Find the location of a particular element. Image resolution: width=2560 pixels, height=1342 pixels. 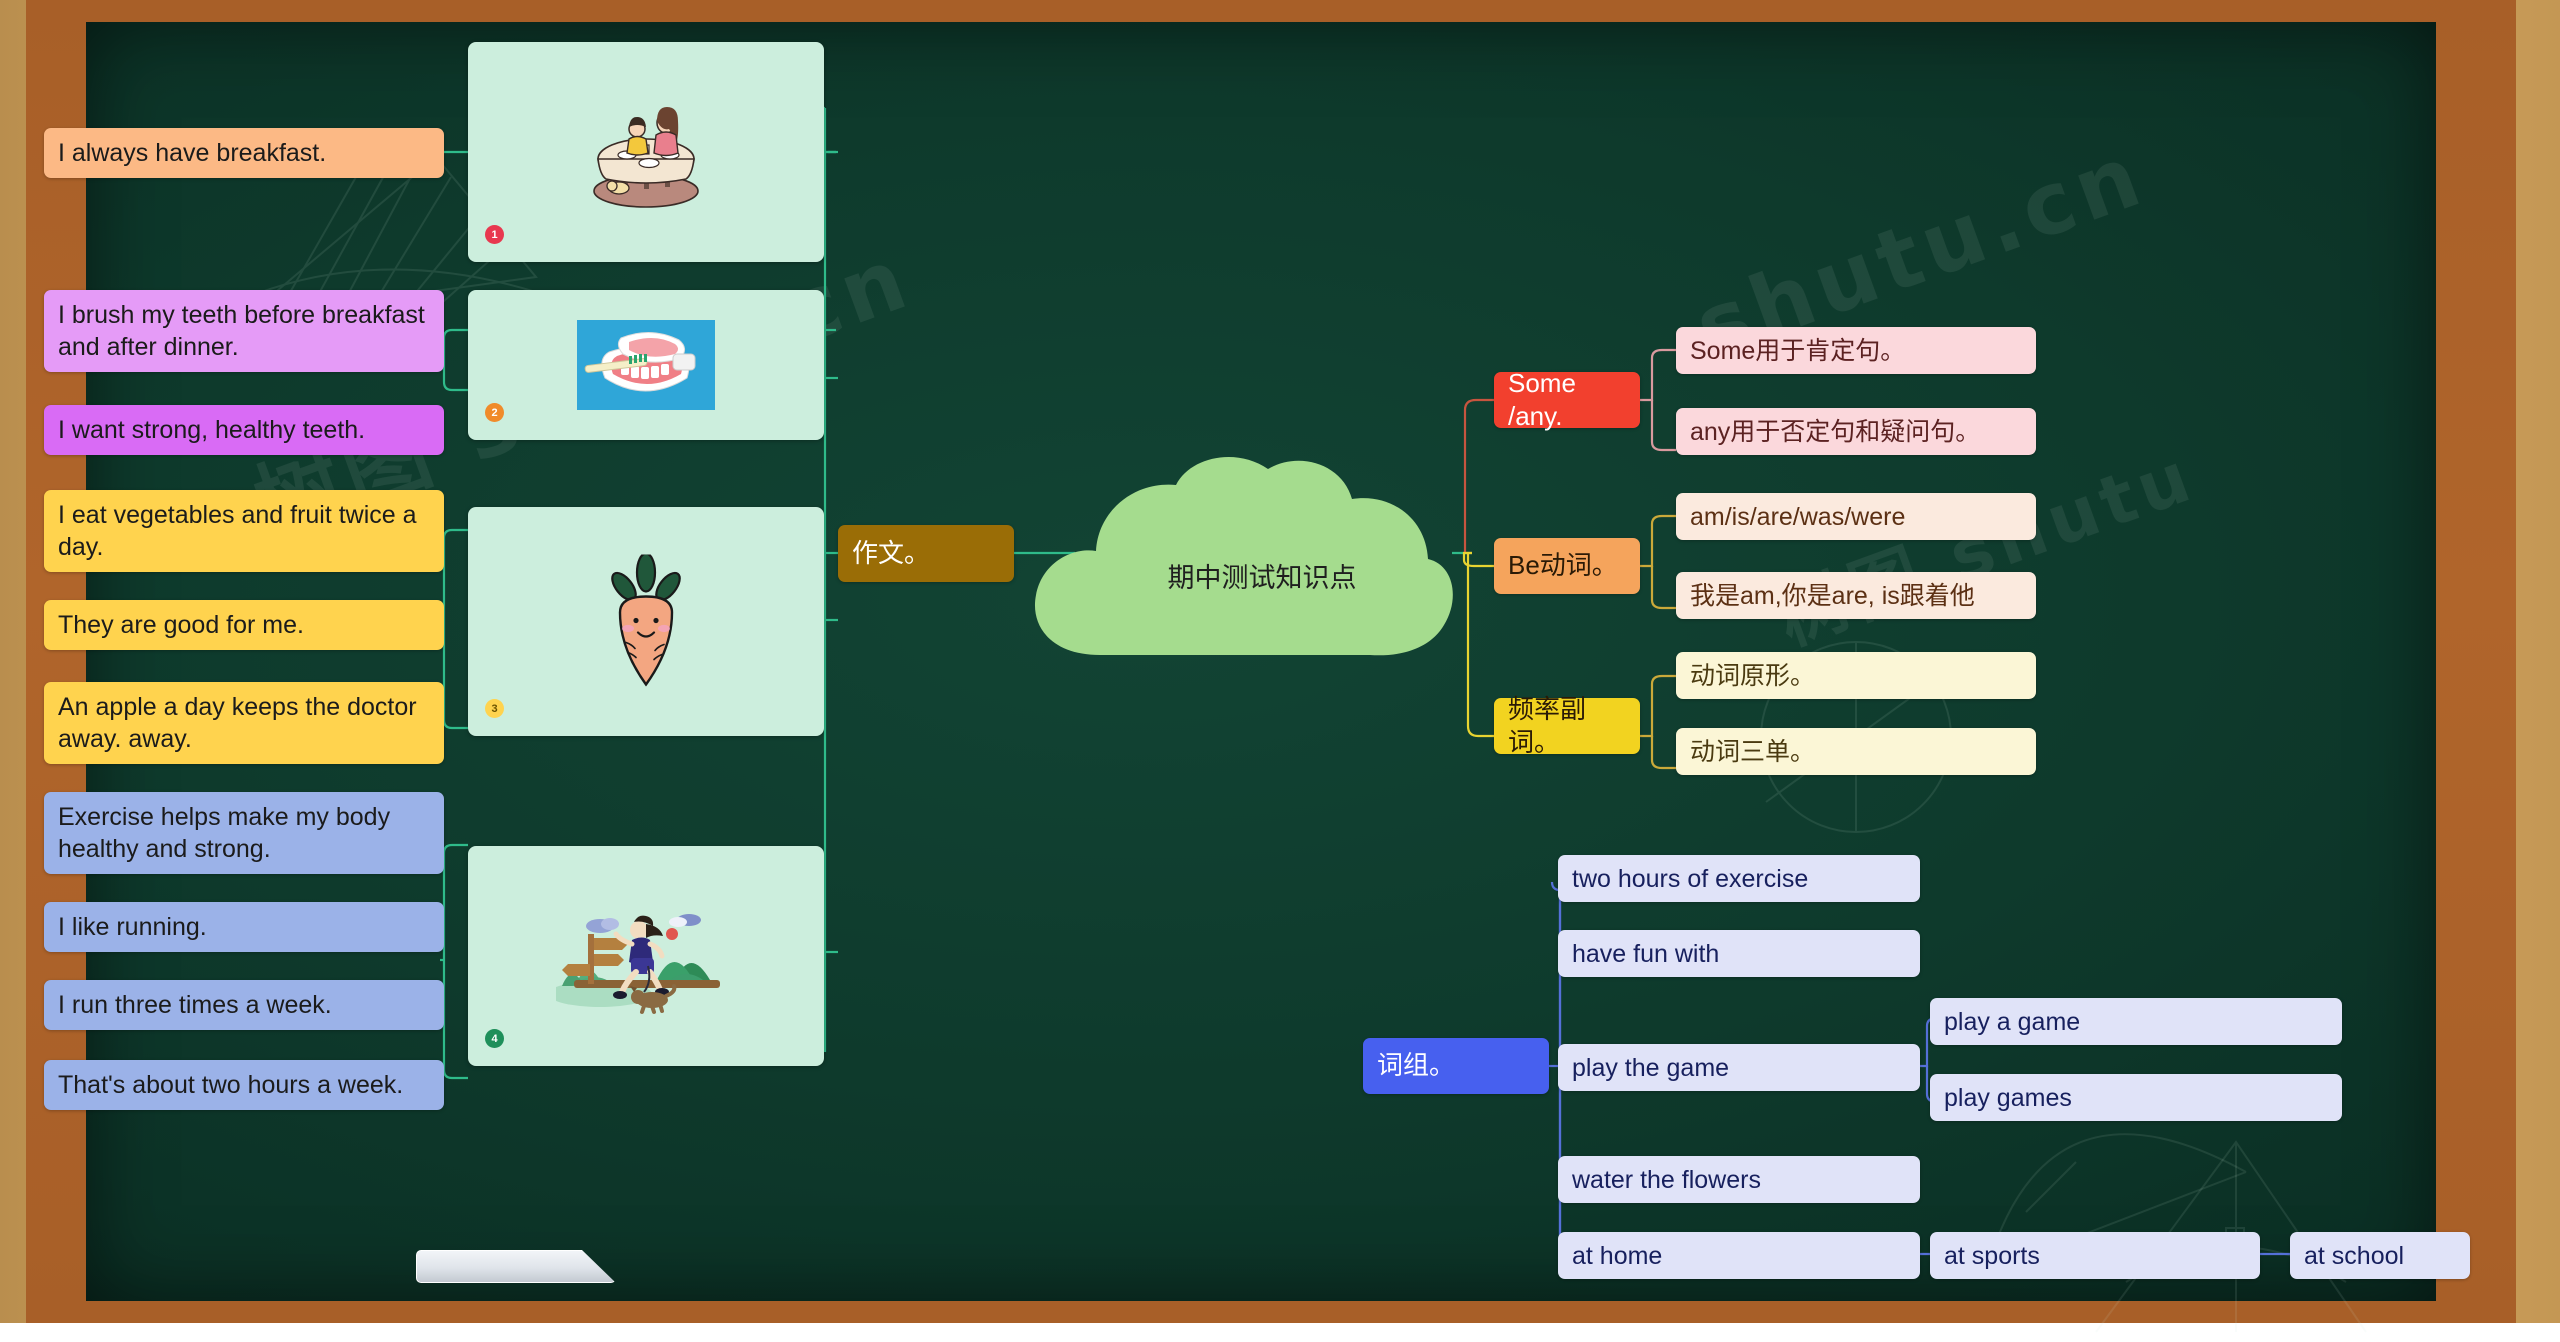

sentence-text: That's about two hours a week. is located at coordinates (230, 1085).